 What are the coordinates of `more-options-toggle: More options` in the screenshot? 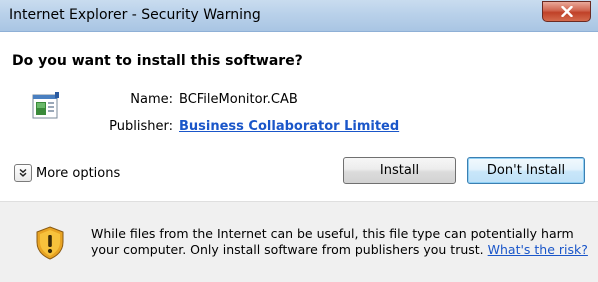 It's located at (67, 173).